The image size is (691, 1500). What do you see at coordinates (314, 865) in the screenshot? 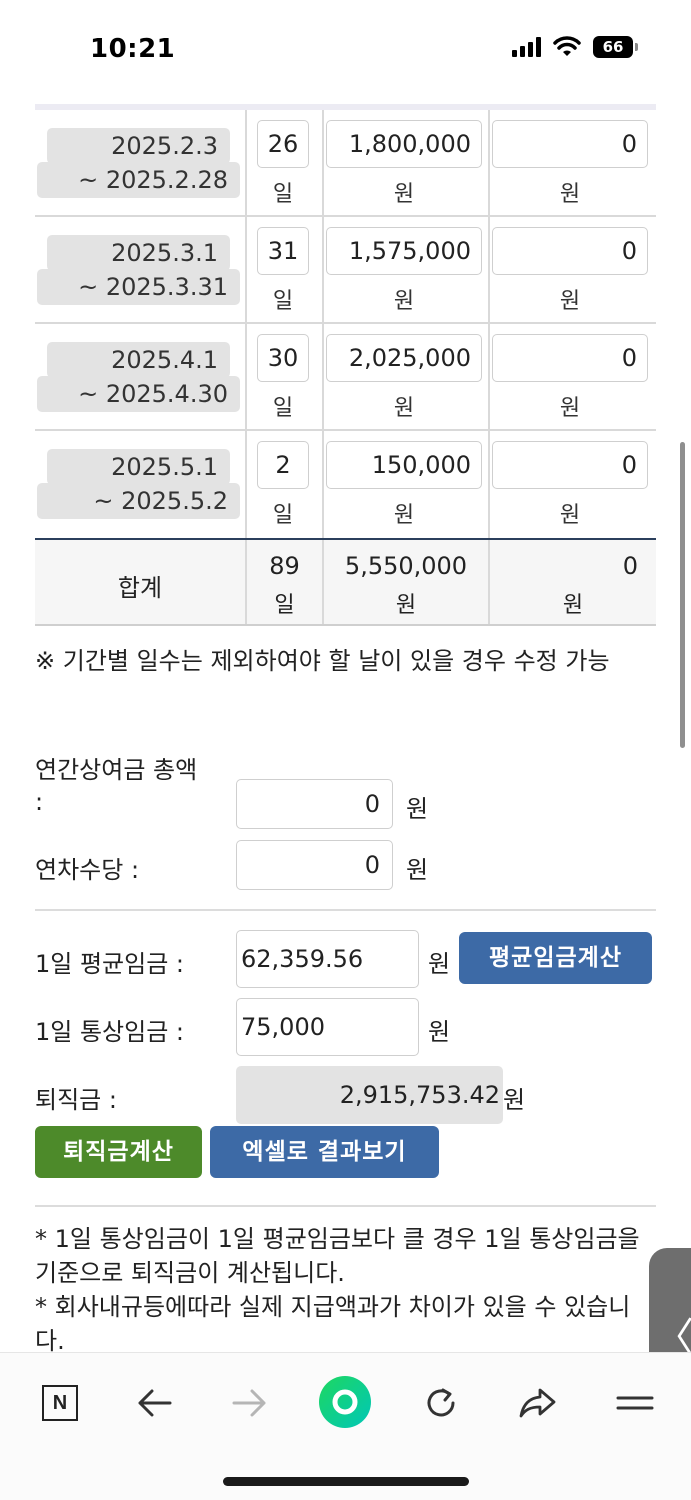
I see `allowance-input: 0` at bounding box center [314, 865].